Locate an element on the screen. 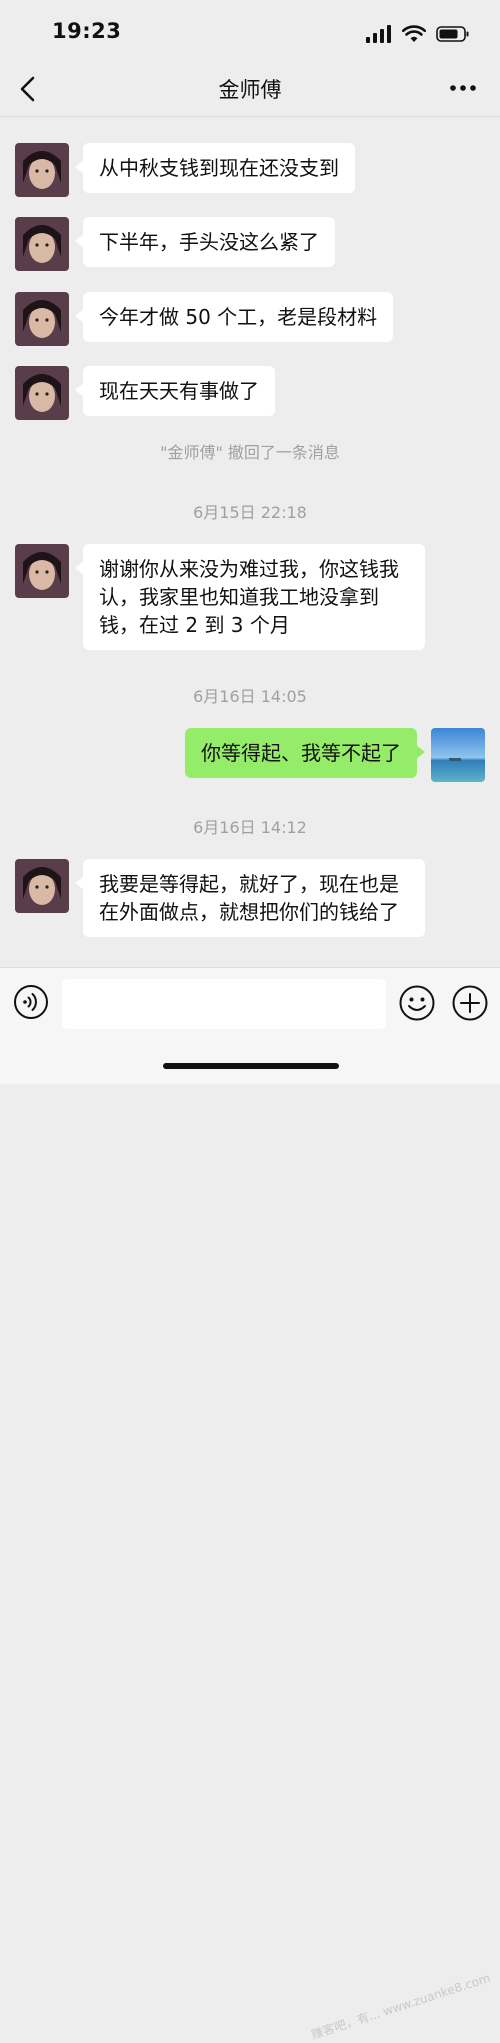 This screenshot has height=2043, width=500. timestamp: 6月16日 14:12 is located at coordinates (250, 827).